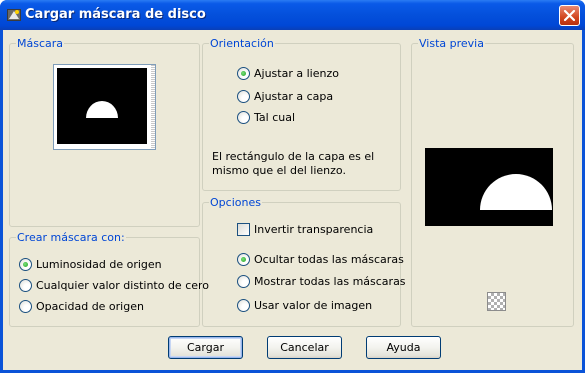  What do you see at coordinates (115, 14) in the screenshot?
I see `window-title: Cargar máscara de disco` at bounding box center [115, 14].